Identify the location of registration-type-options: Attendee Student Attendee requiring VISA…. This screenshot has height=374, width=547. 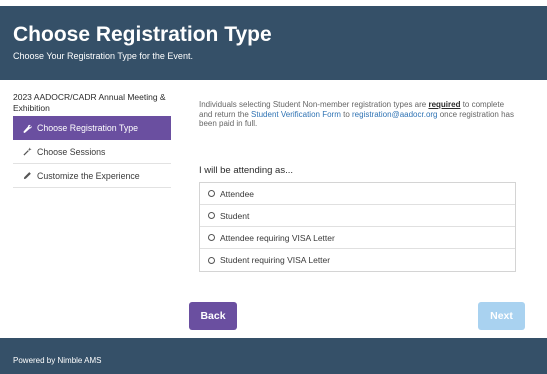
(357, 227).